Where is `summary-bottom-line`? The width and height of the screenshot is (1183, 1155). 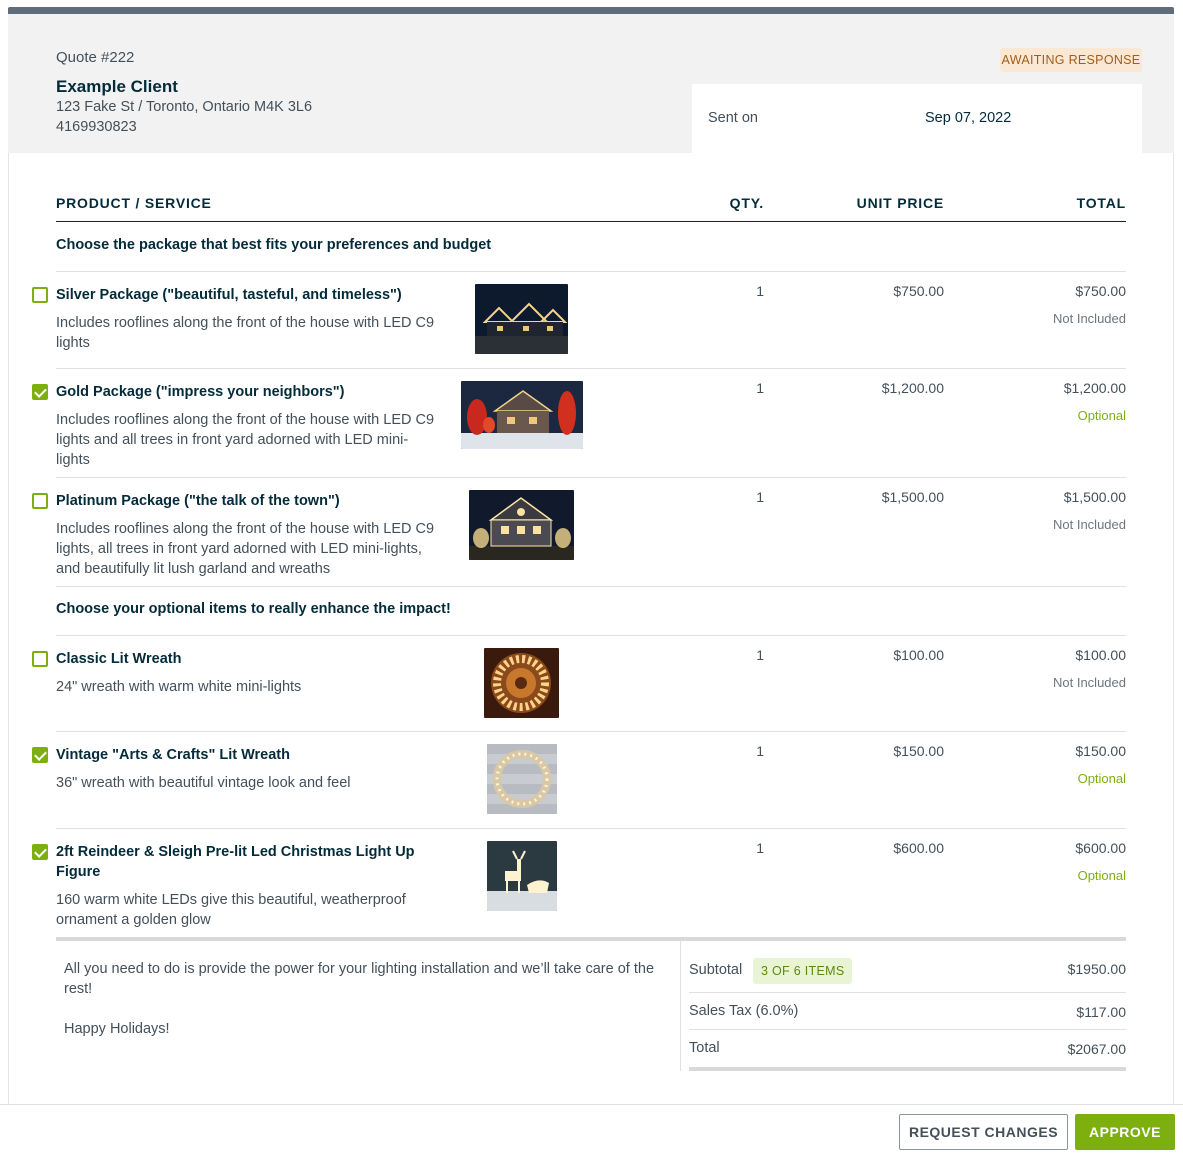 summary-bottom-line is located at coordinates (907, 1069).